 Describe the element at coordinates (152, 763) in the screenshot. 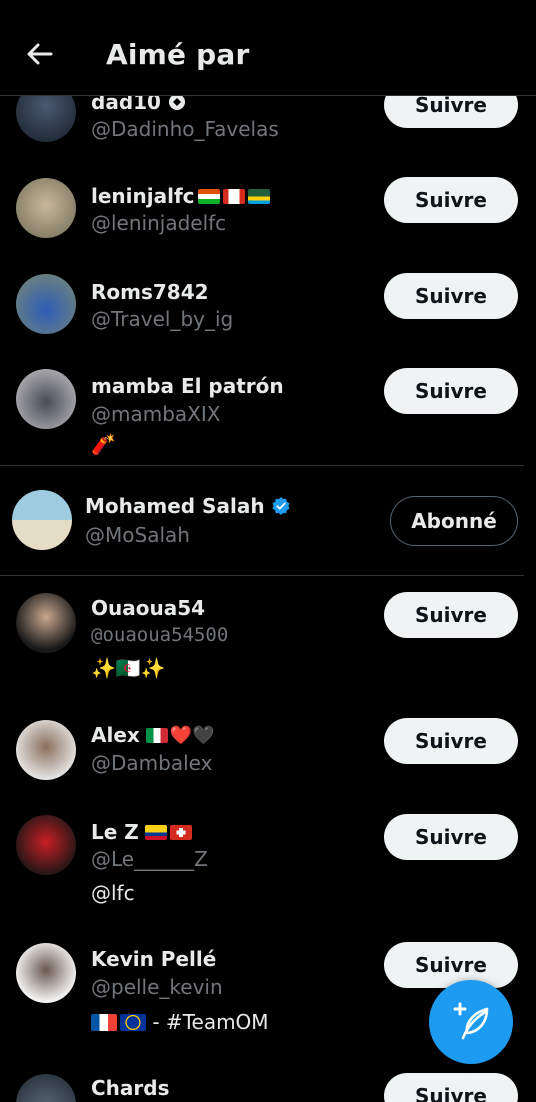

I see `user-handle: @Dambalex` at that location.